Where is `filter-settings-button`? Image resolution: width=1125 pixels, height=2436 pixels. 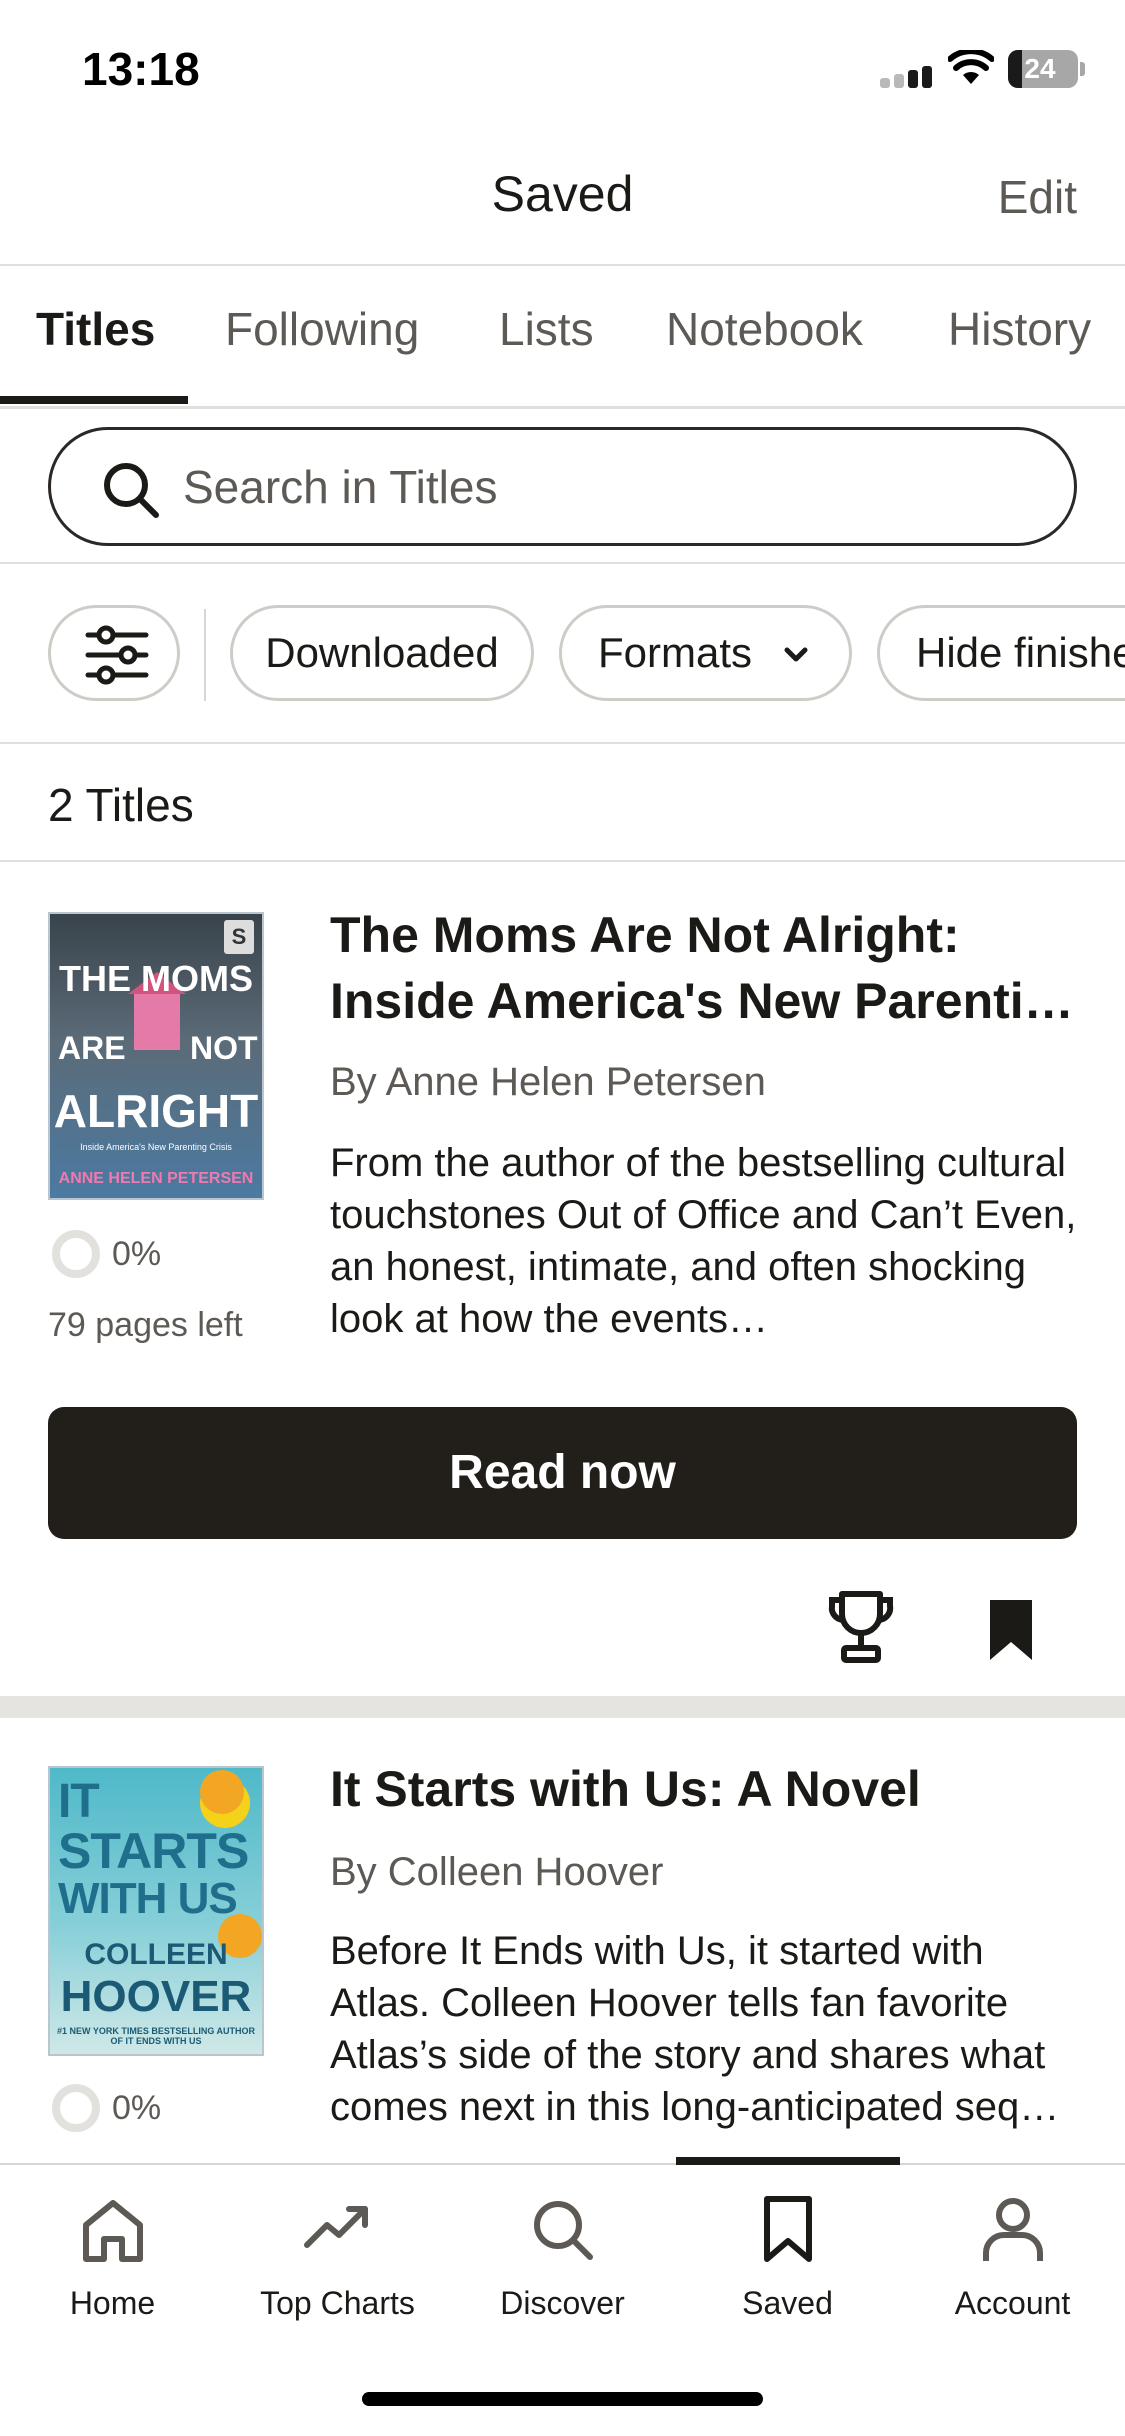 filter-settings-button is located at coordinates (114, 653).